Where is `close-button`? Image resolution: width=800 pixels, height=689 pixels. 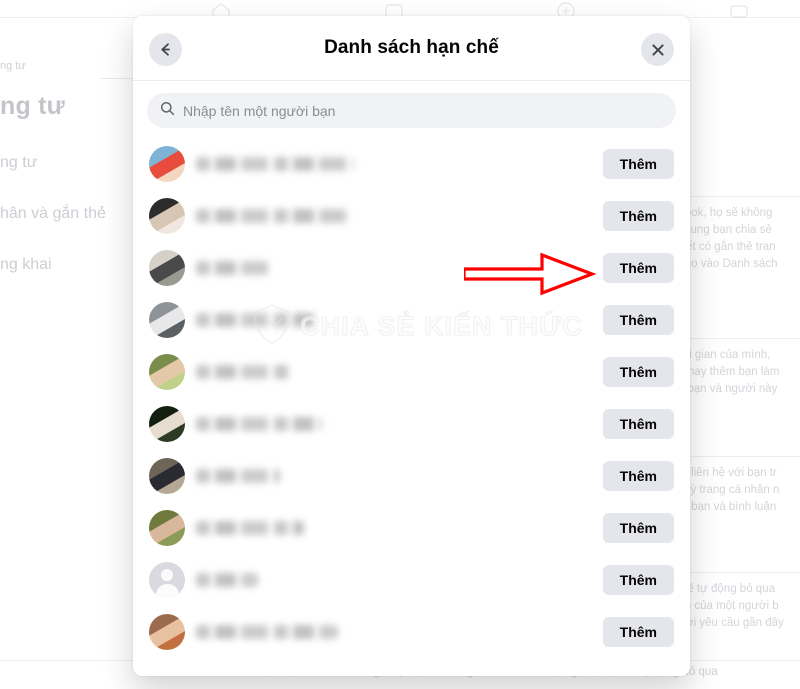
close-button is located at coordinates (657, 49).